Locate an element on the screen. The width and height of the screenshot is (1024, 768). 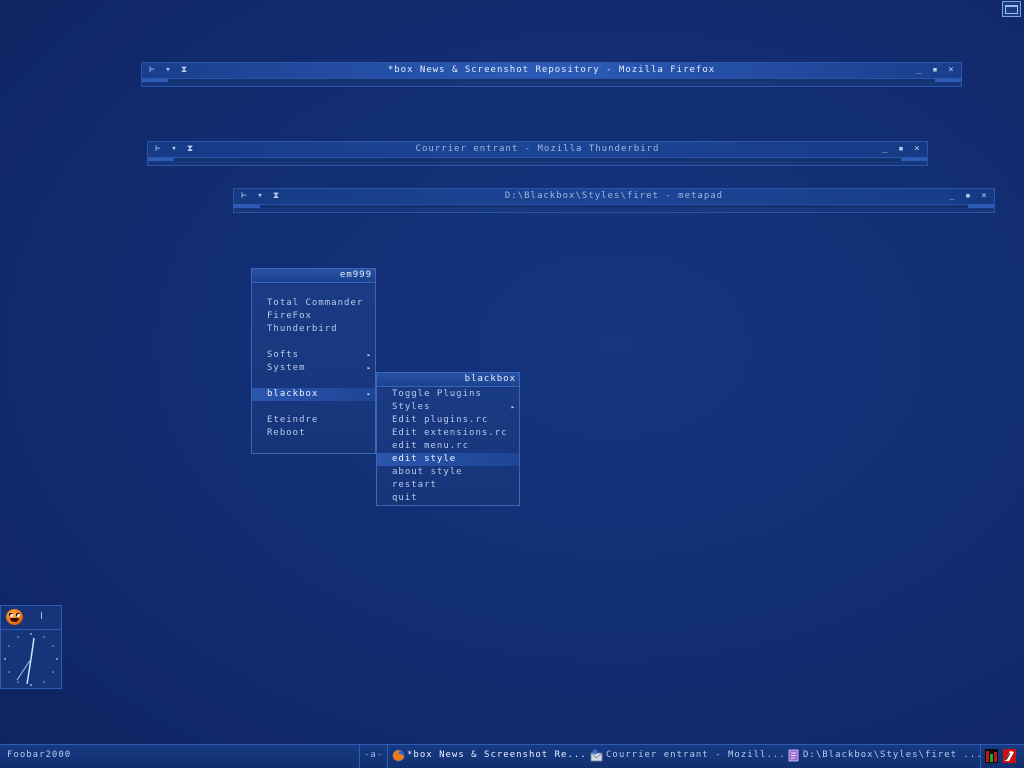
menu-item-toggle-plugins: Toggle Plugins is located at coordinates (448, 394).